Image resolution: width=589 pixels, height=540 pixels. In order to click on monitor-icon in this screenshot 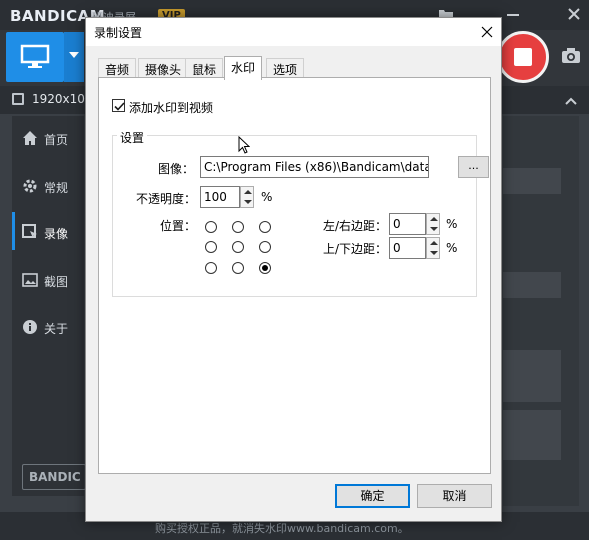, I will do `click(35, 56)`.